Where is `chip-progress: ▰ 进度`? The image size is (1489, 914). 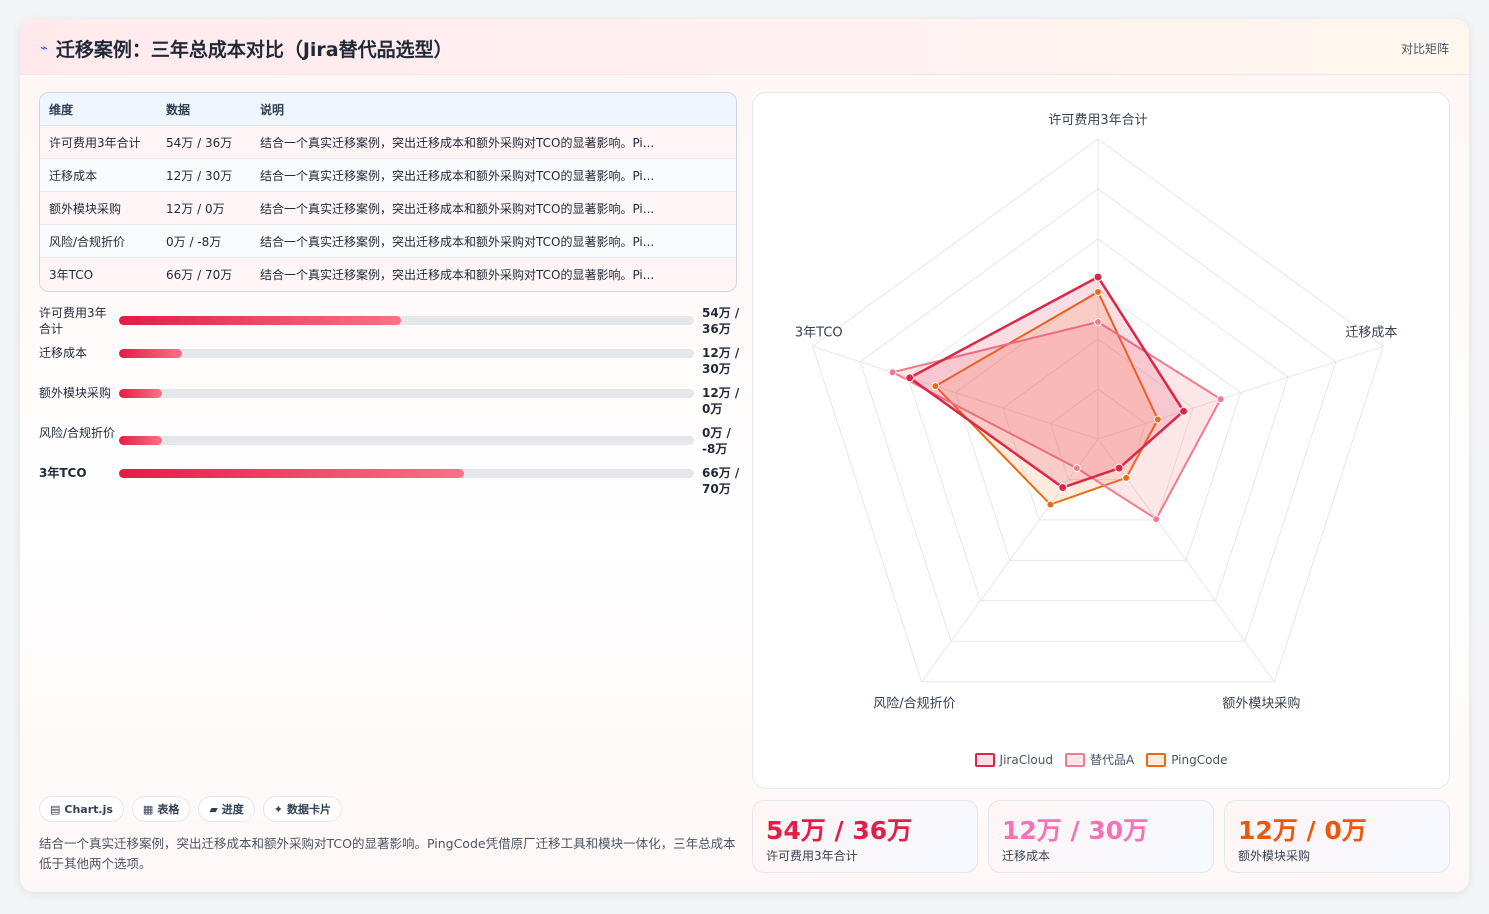
chip-progress: ▰ 进度 is located at coordinates (226, 809).